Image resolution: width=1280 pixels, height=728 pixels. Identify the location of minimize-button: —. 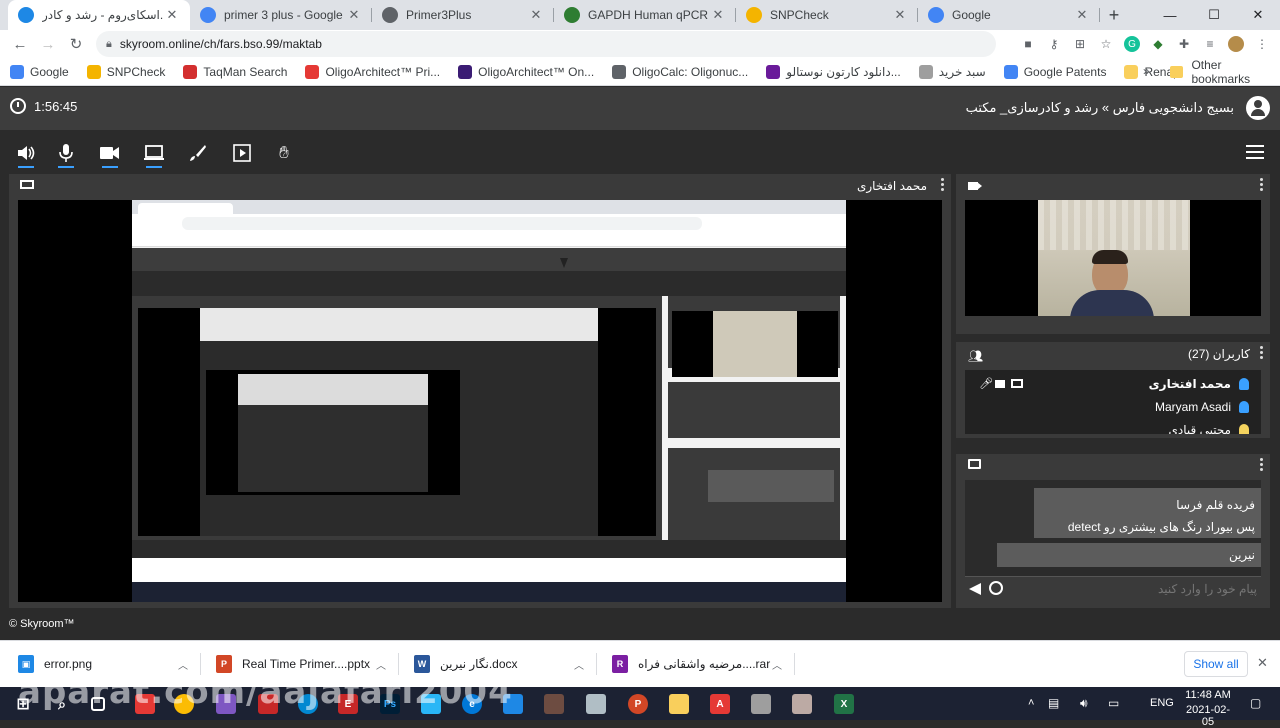
(1170, 15).